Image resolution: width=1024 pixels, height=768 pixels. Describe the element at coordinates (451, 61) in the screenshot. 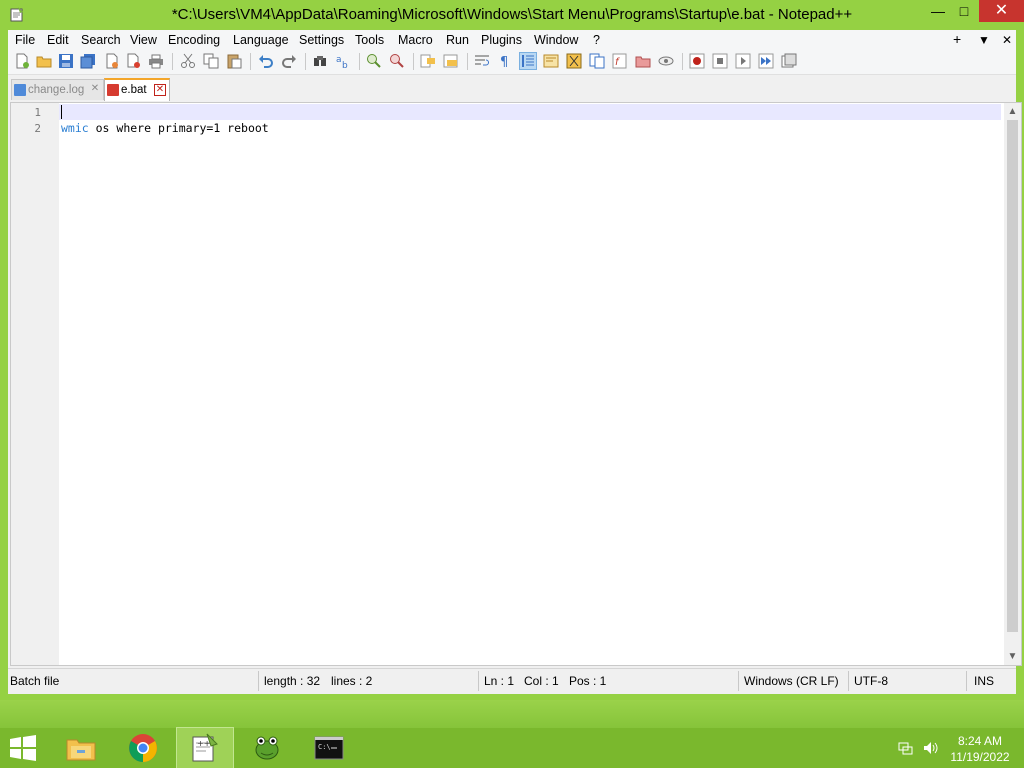

I see `sync-horizontal-icon` at that location.